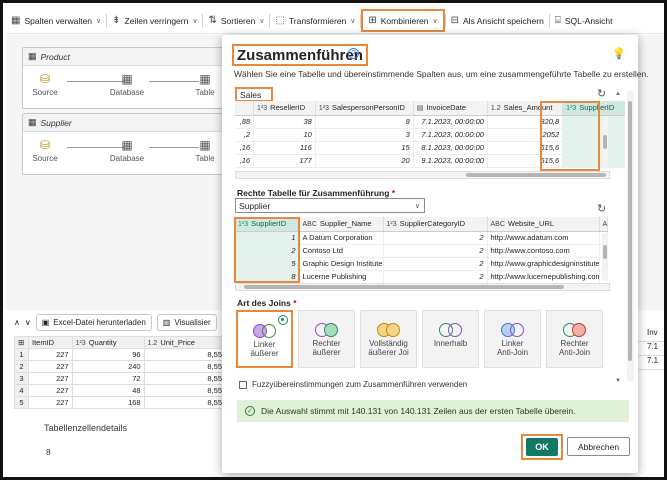 The image size is (667, 480). What do you see at coordinates (364, 108) in the screenshot?
I see `column-header: 1²3 SalespersonPersonID` at bounding box center [364, 108].